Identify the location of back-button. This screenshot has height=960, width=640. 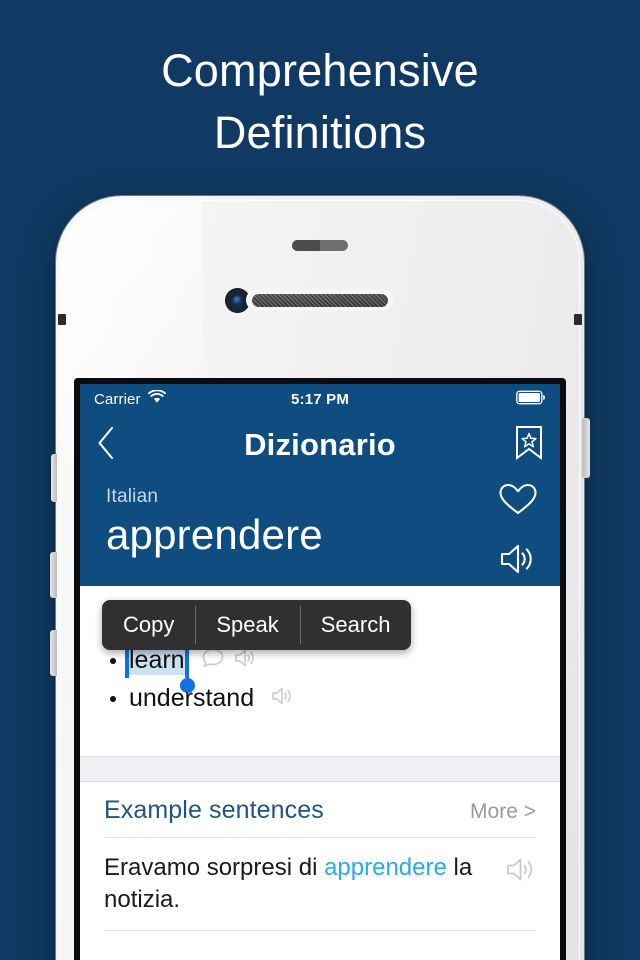
(118, 445).